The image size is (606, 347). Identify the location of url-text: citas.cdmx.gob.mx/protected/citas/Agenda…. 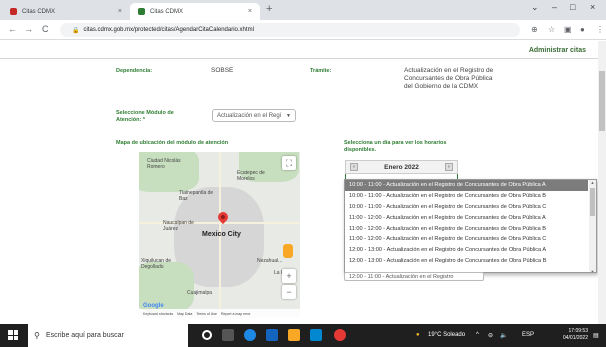
(168, 30).